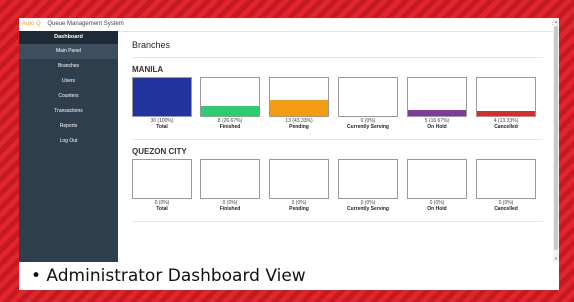 This screenshot has width=574, height=302. I want to click on stat-card: 0 (0%) Pending, so click(299, 185).